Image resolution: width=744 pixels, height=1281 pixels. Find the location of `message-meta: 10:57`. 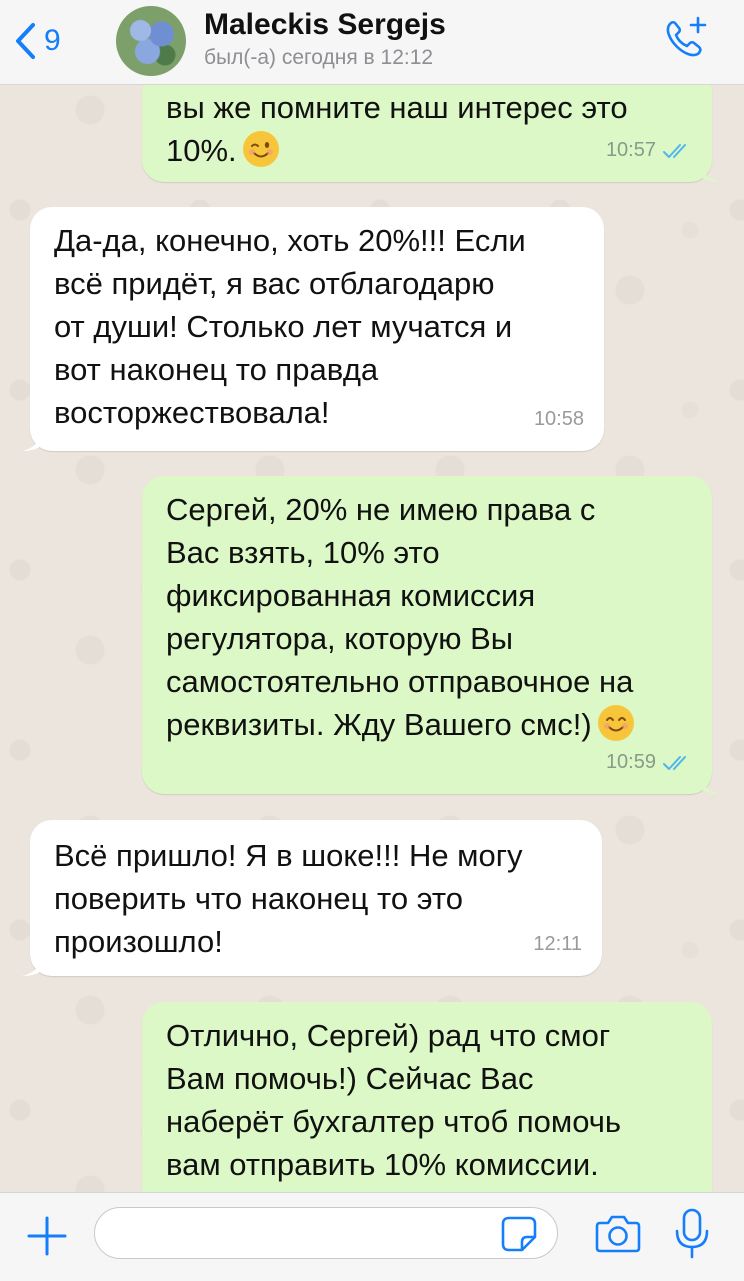

message-meta: 10:57 is located at coordinates (649, 150).